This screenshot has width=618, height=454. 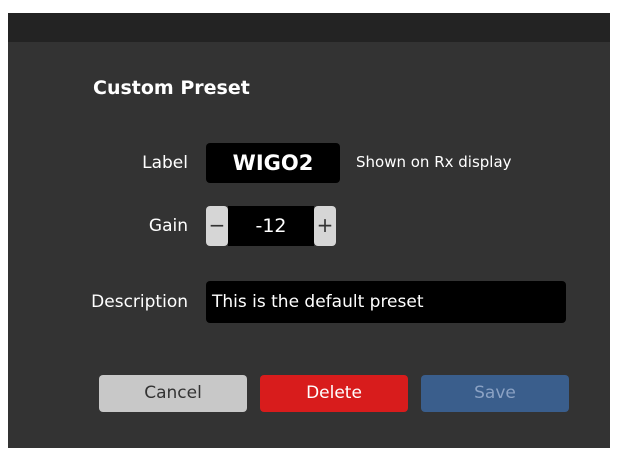 I want to click on gain-field-label: Gain, so click(x=168, y=226).